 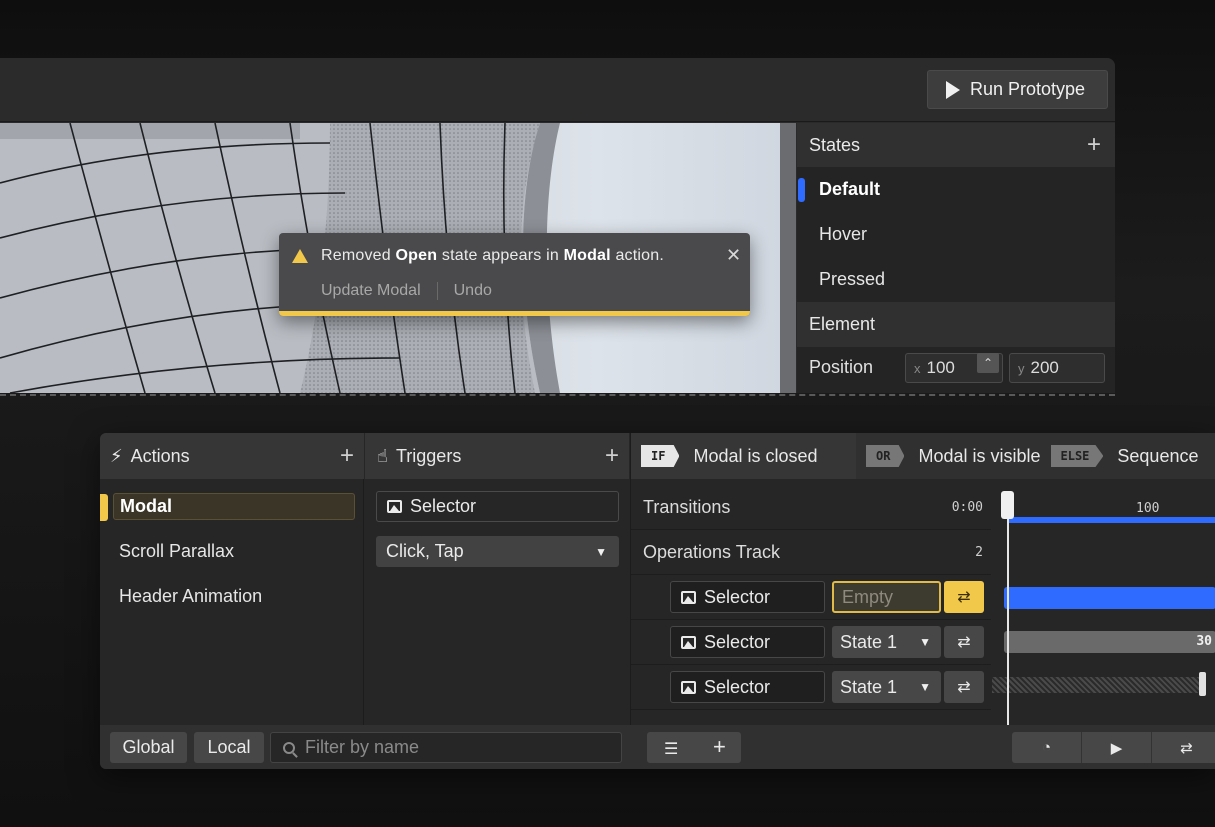 I want to click on trigger-selector: Selector, so click(x=497, y=506).